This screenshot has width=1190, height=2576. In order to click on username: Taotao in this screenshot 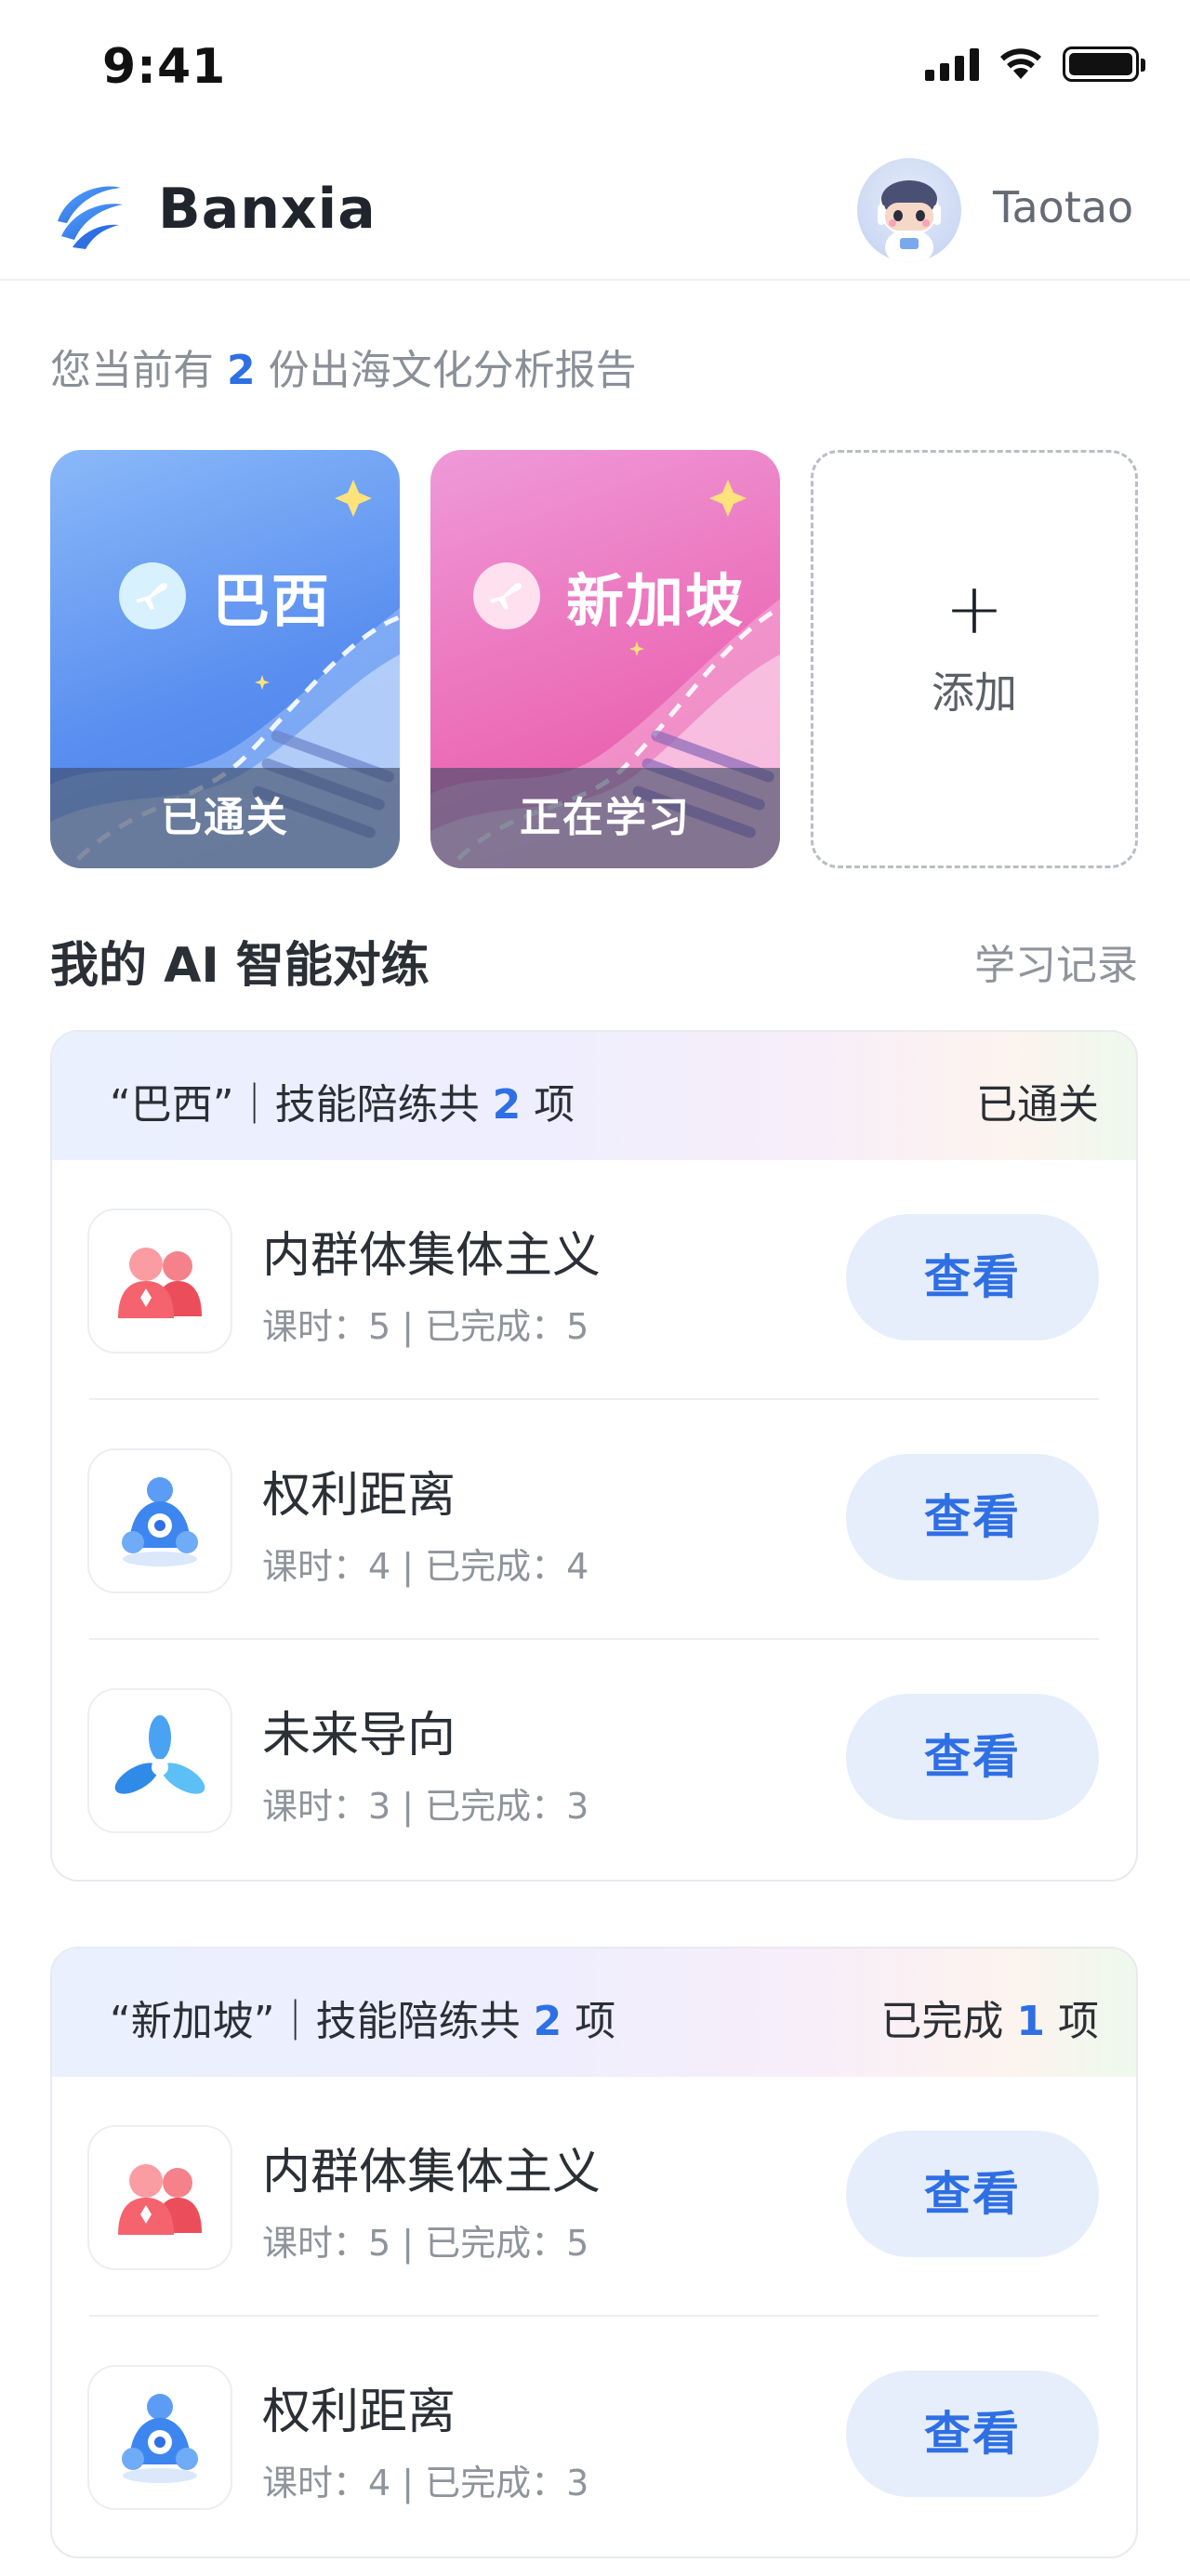, I will do `click(1063, 207)`.